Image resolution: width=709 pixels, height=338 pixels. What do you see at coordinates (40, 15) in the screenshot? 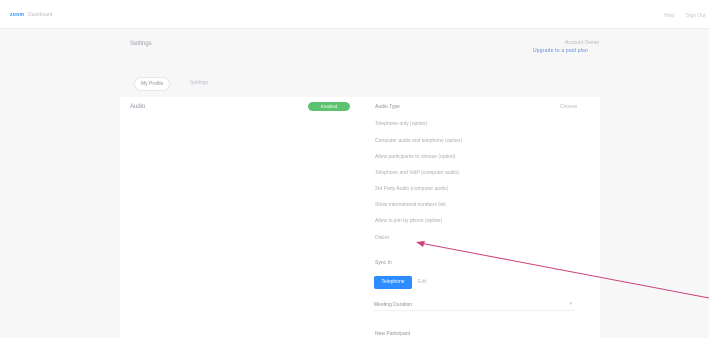
I see `topbar-subtitle: Dashboard` at bounding box center [40, 15].